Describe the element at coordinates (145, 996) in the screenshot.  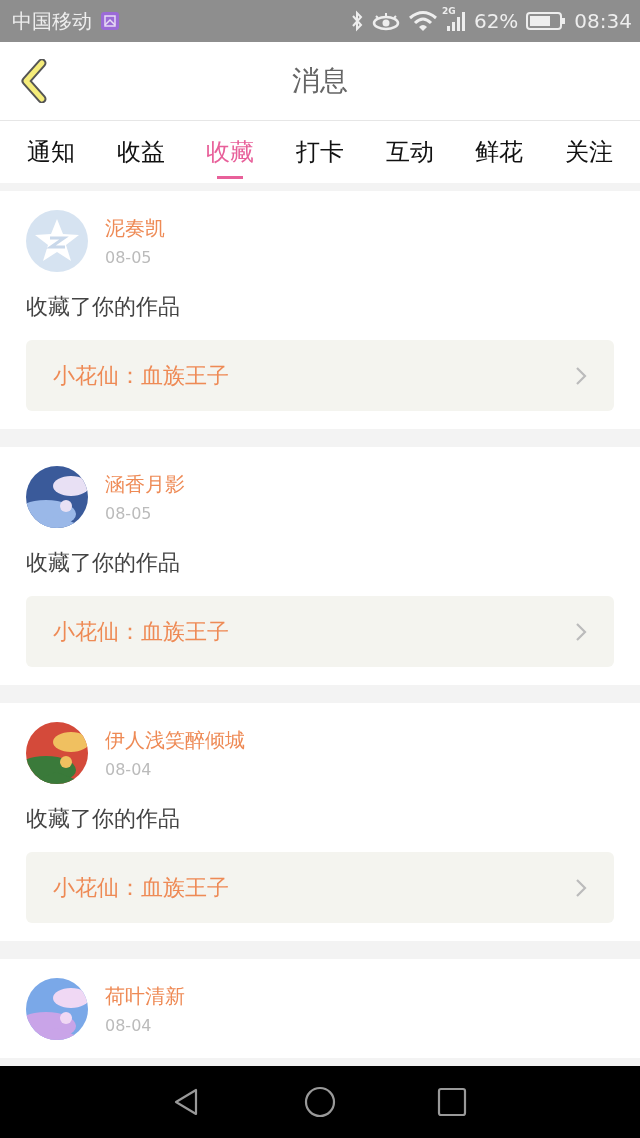
I see `user-name: 荷叶清新` at that location.